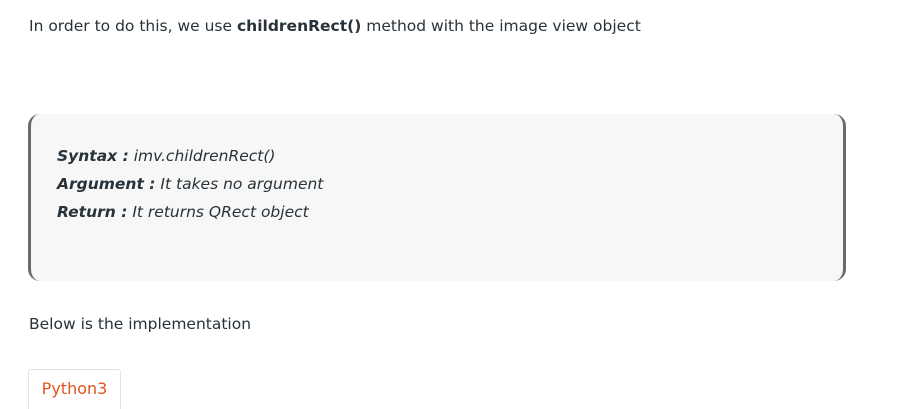 The image size is (911, 409). What do you see at coordinates (93, 156) in the screenshot?
I see `syntax-label: Syntax :` at bounding box center [93, 156].